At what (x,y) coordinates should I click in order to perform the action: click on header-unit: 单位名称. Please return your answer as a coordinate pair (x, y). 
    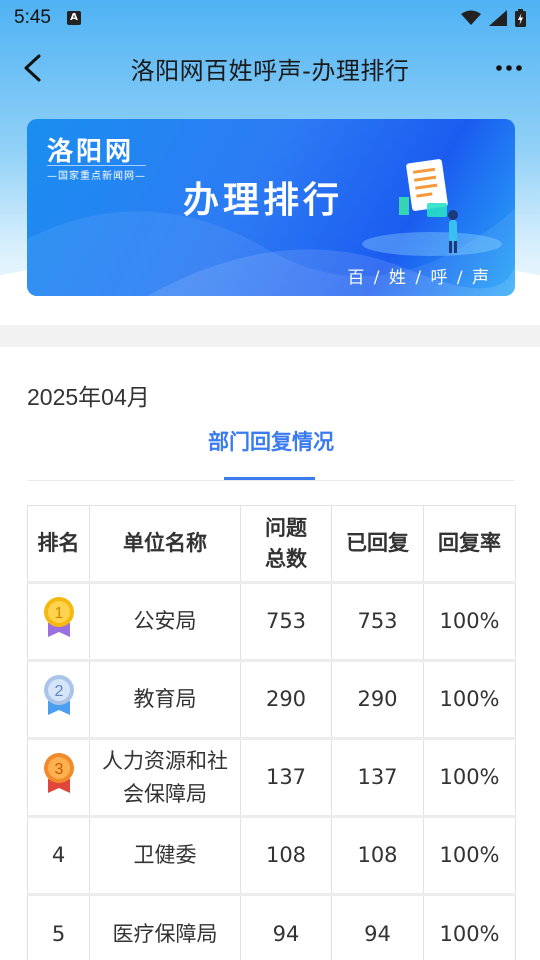
    Looking at the image, I should click on (165, 544).